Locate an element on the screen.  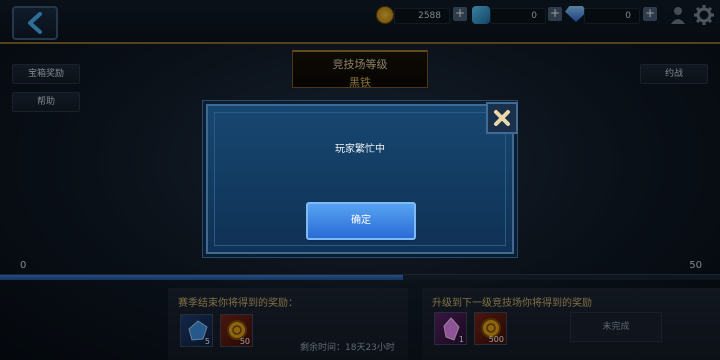
close-button is located at coordinates (502, 118).